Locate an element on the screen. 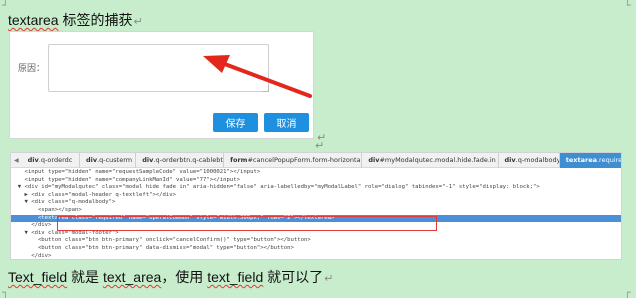  doc-heading: textarea 标签的捕获↵ is located at coordinates (75, 20).